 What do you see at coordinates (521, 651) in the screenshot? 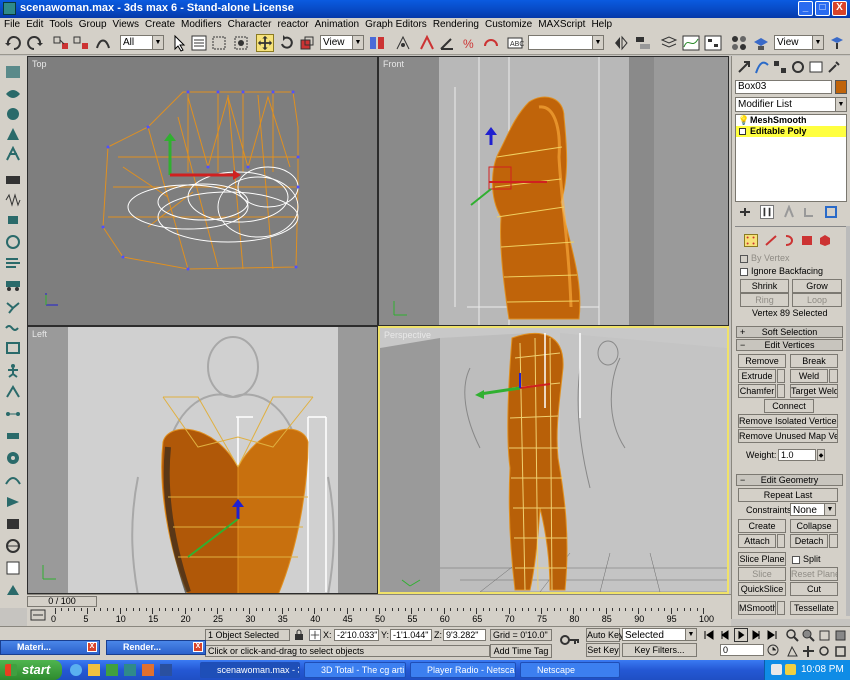
I see `add-time-tag-button: Add Time Tag` at bounding box center [521, 651].